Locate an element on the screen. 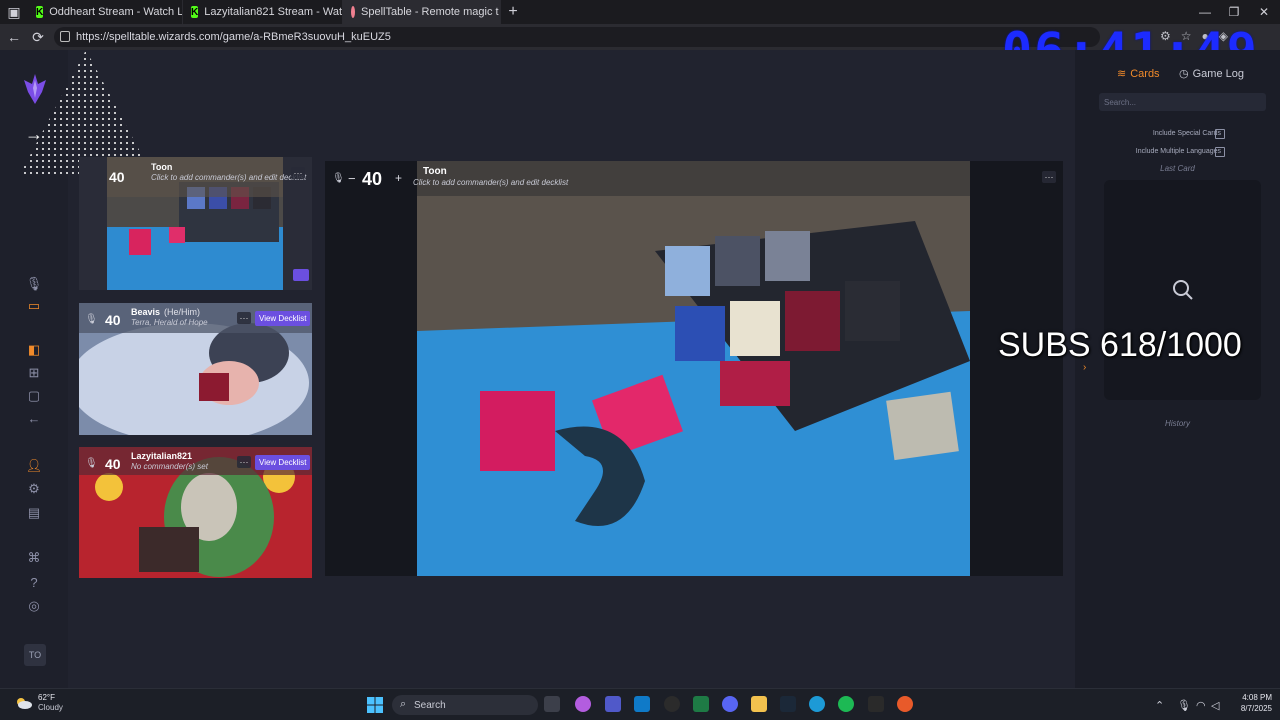 The height and width of the screenshot is (720, 1280). chevron-up-icon: ⌃ is located at coordinates (1159, 705).